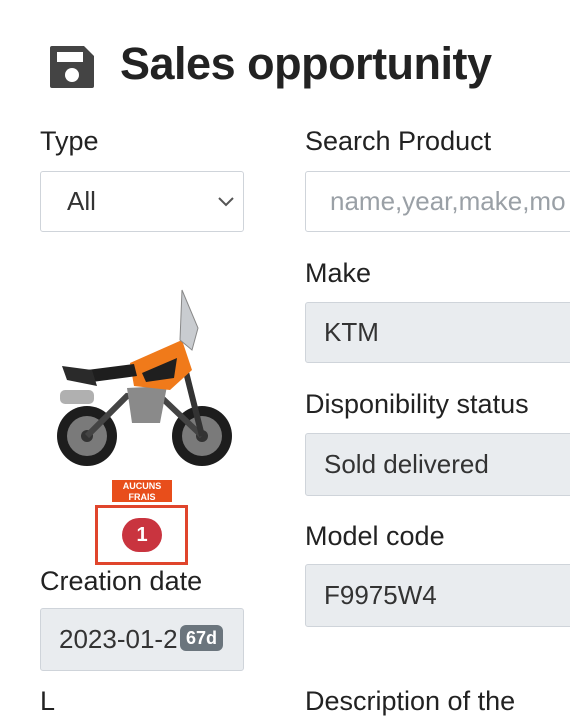 The width and height of the screenshot is (570, 717). What do you see at coordinates (398, 141) in the screenshot?
I see `search-product-label: Search Product` at bounding box center [398, 141].